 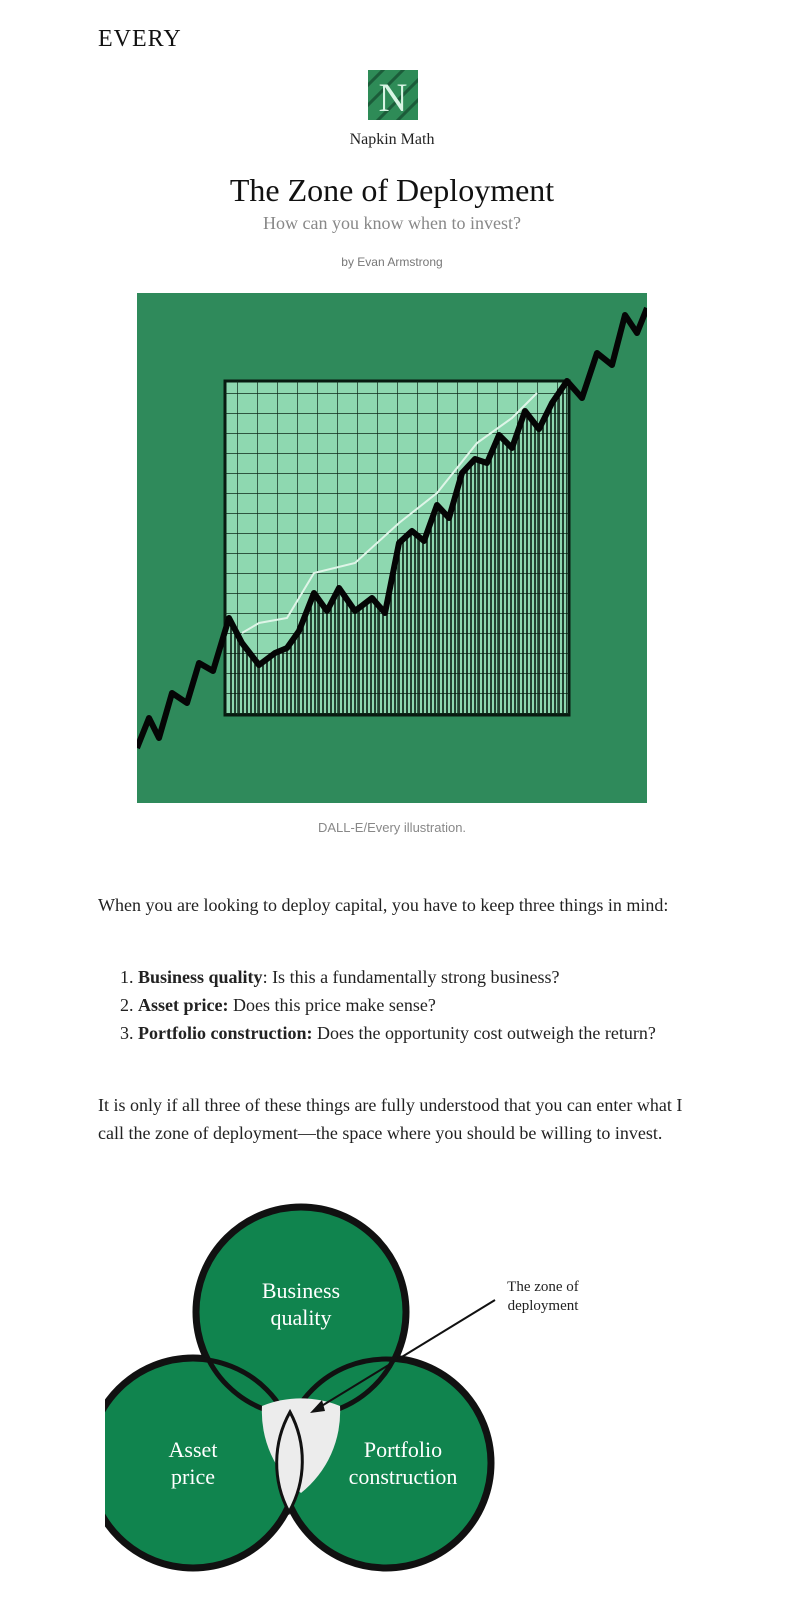 What do you see at coordinates (301, 1290) in the screenshot?
I see `venn-label-top-1: Business` at bounding box center [301, 1290].